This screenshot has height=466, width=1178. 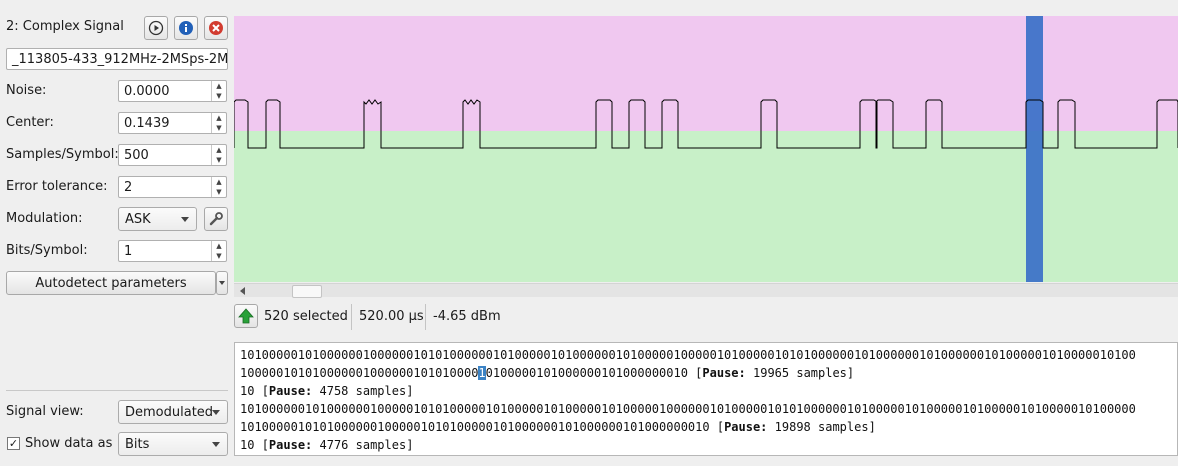 I want to click on show-data-select: Bits, so click(x=173, y=444).